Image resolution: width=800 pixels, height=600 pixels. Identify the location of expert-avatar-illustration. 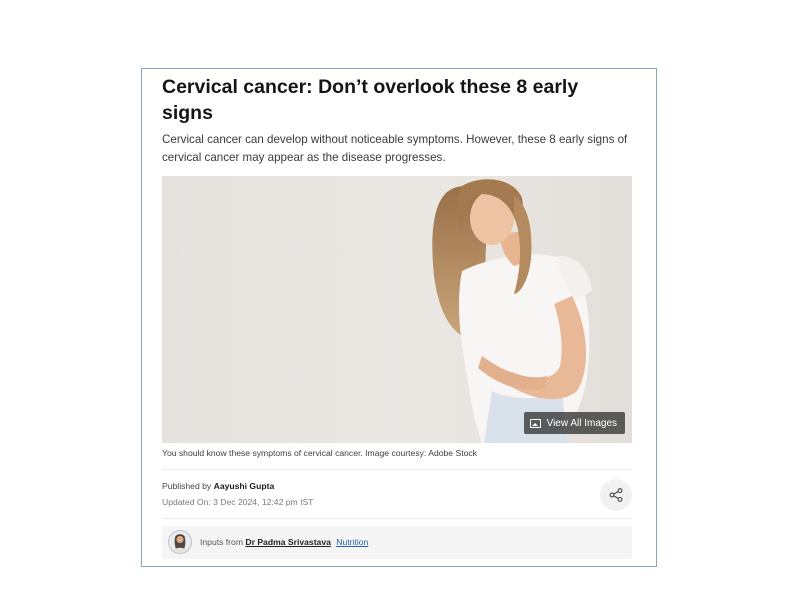
(180, 543).